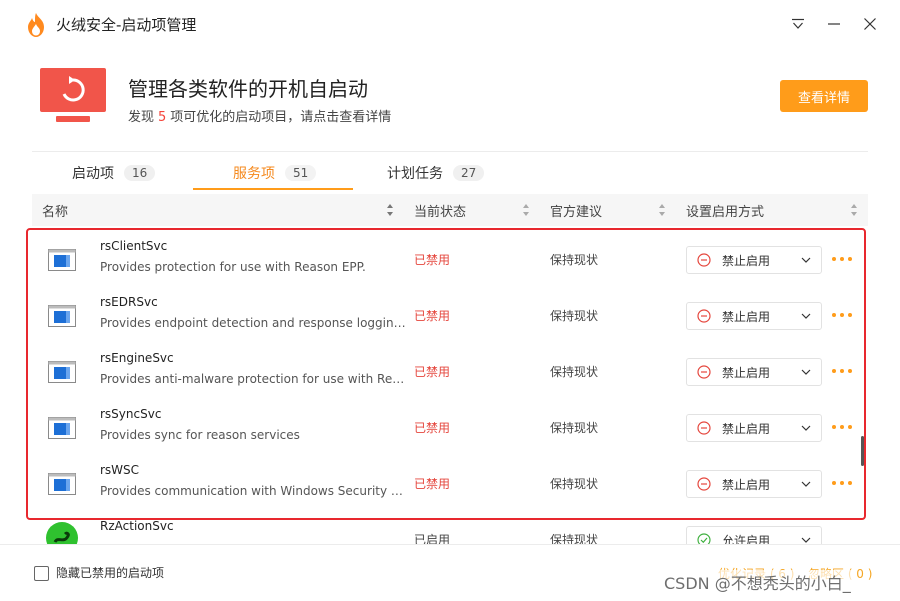 This screenshot has width=900, height=601. What do you see at coordinates (450, 151) in the screenshot?
I see `divider` at bounding box center [450, 151].